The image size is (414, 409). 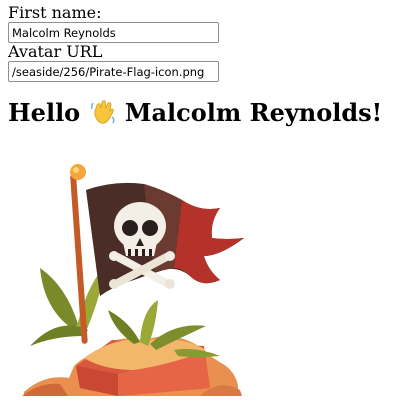 I want to click on waving-hand-icon, so click(x=102, y=112).